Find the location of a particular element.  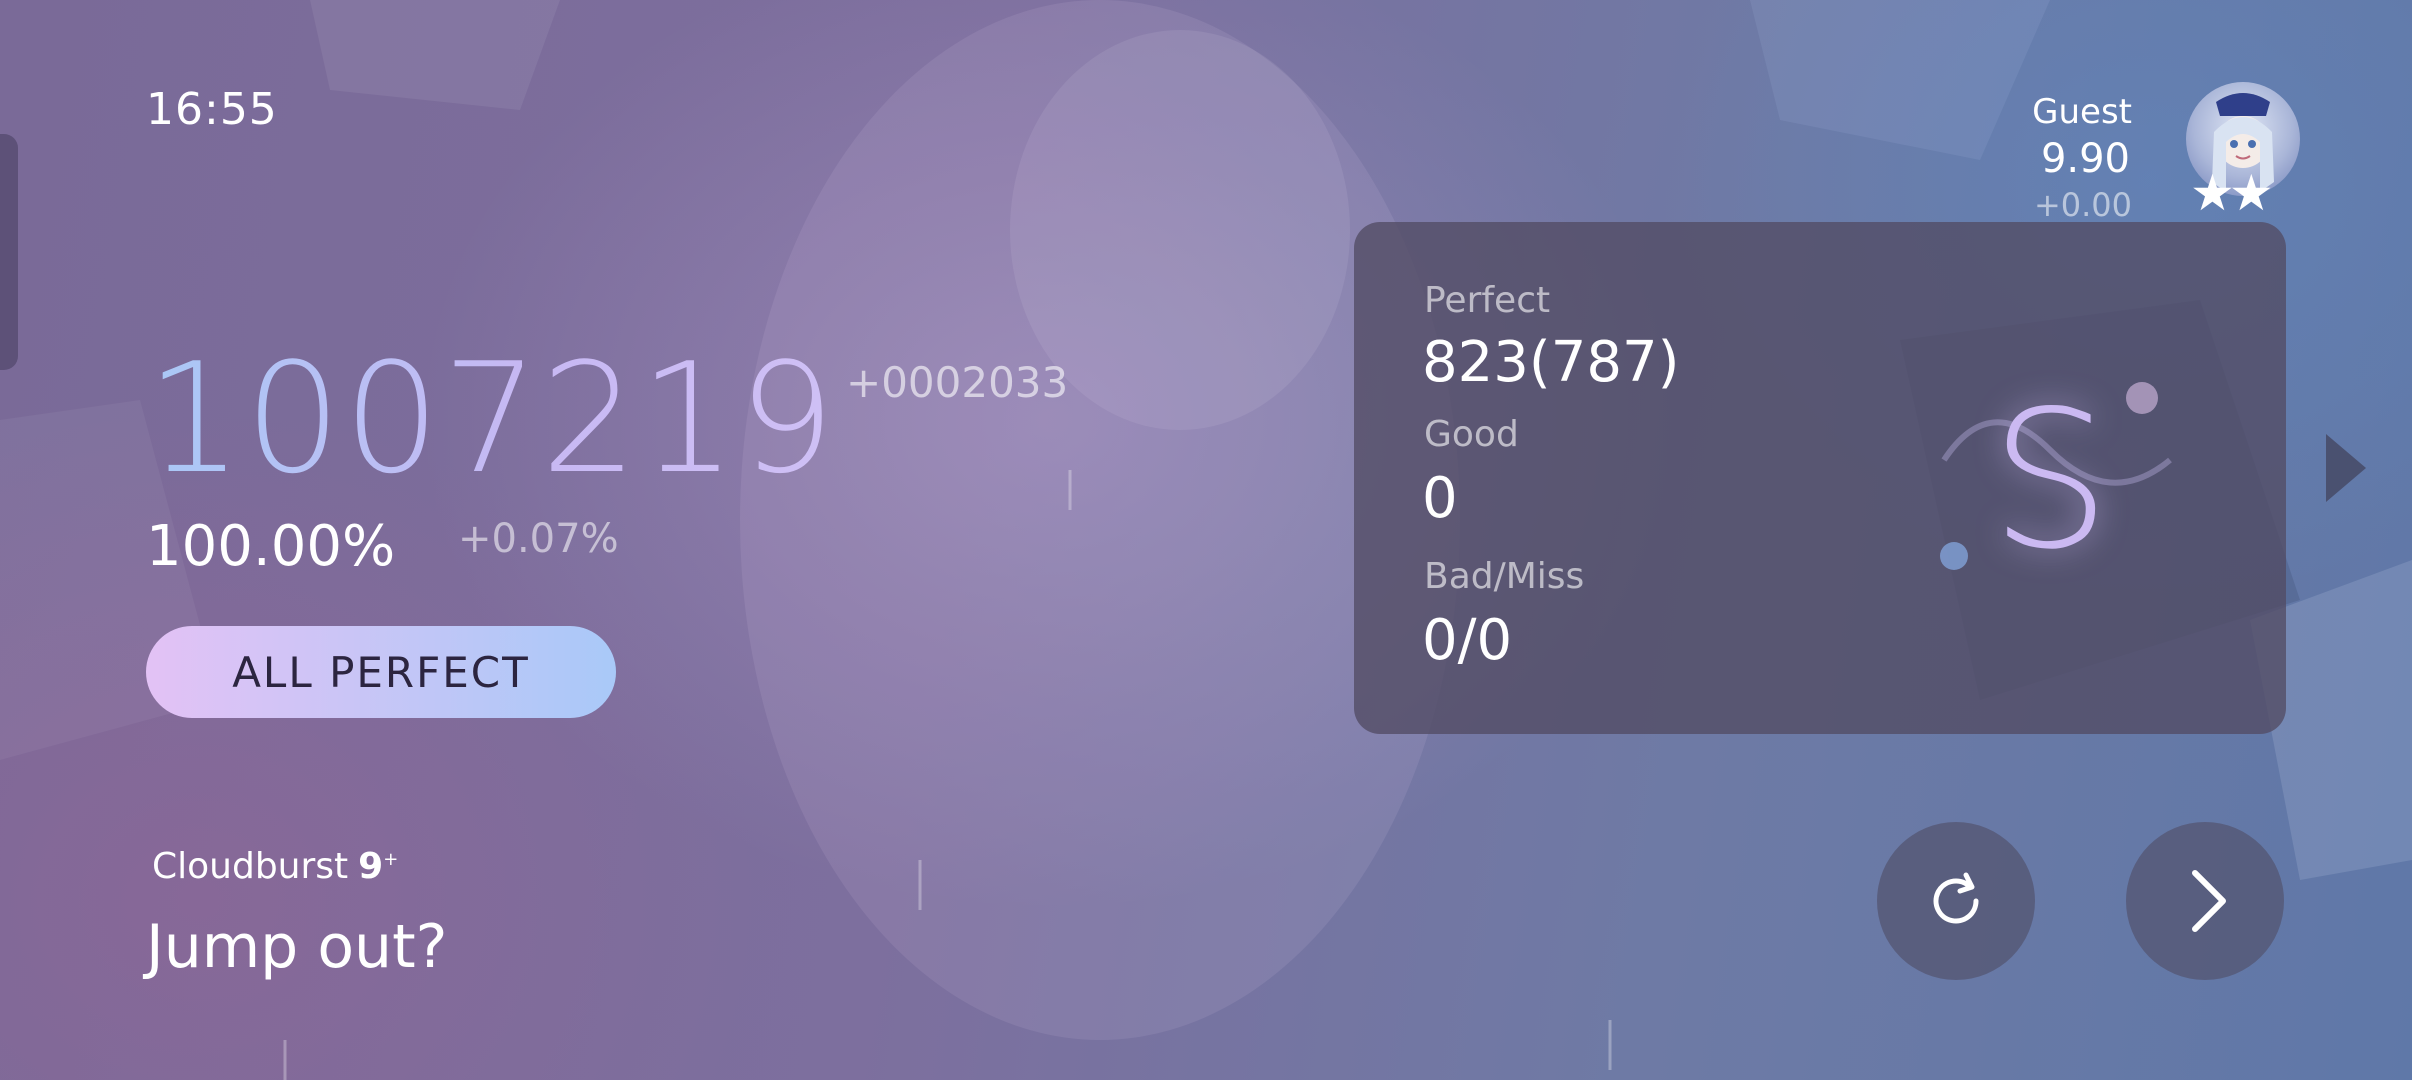

player-info: Guest 9.90 +0.00 is located at coordinates (2082, 158).